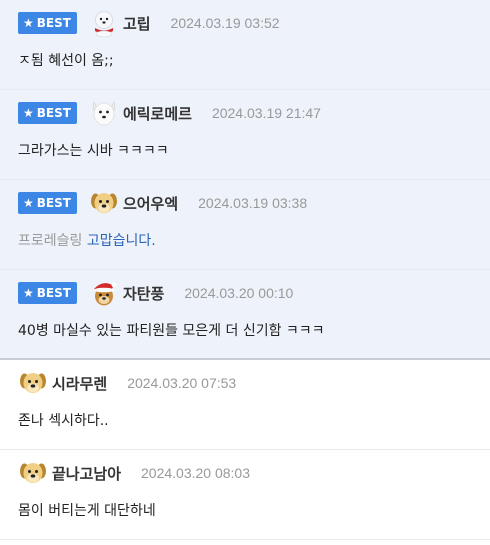  I want to click on timestamp: 2024.03.19 03:52, so click(225, 23).